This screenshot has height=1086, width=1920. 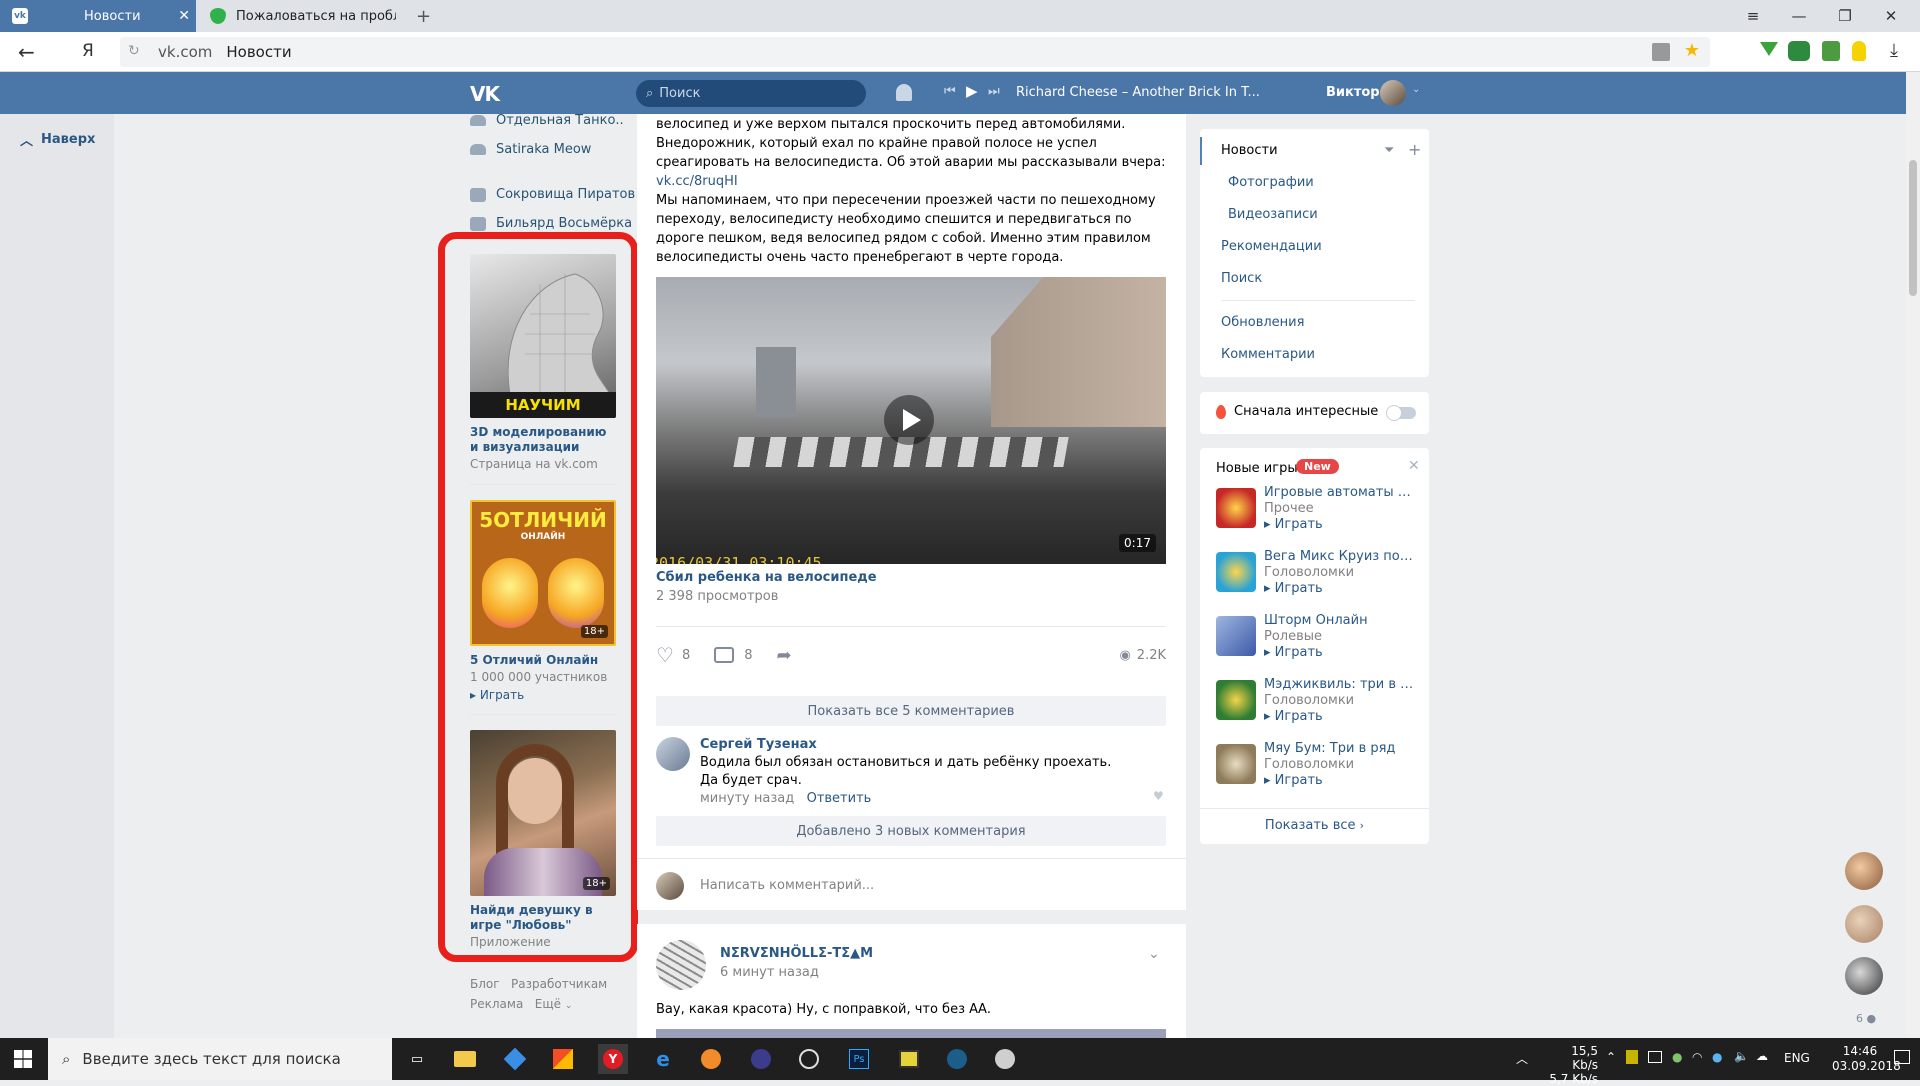 What do you see at coordinates (559, 984) in the screenshot?
I see `footer-dev-link: Разработчикам` at bounding box center [559, 984].